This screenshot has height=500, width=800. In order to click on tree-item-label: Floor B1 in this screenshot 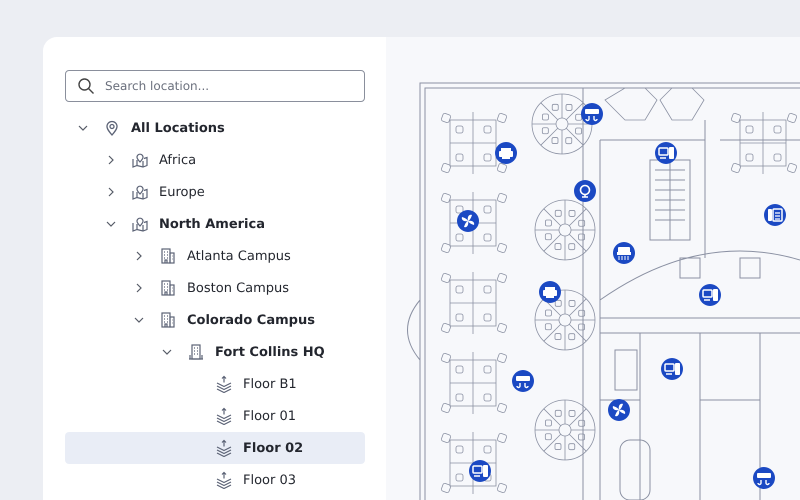, I will do `click(270, 384)`.